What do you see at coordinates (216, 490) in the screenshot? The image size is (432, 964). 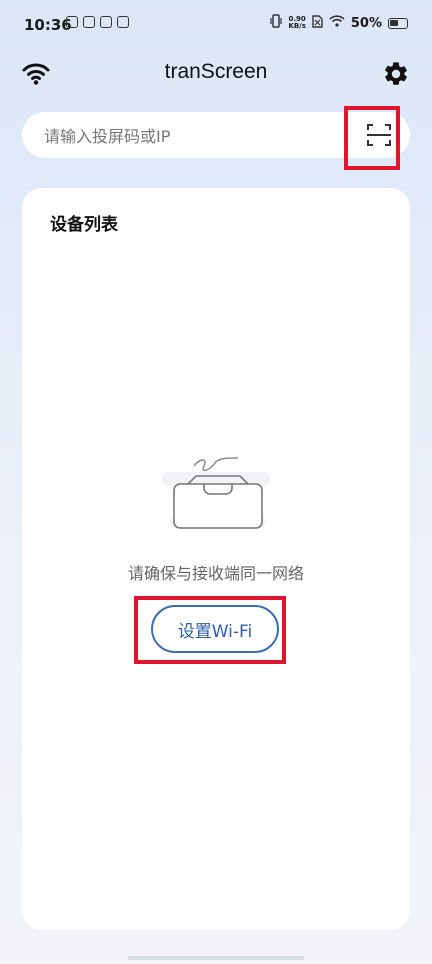 I see `empty-box-icon` at bounding box center [216, 490].